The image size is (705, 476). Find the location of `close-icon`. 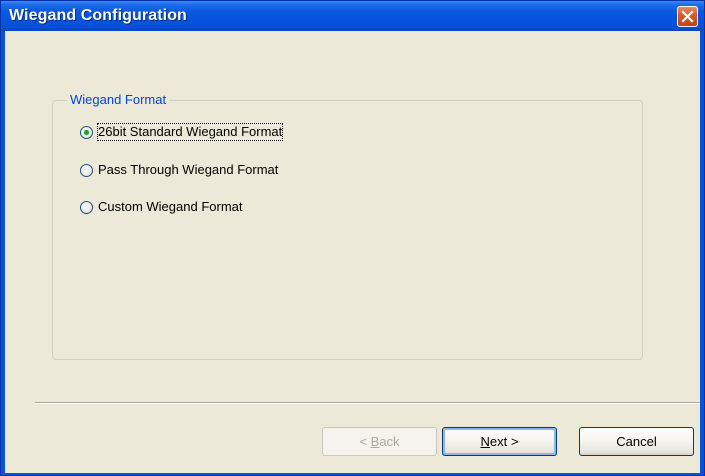

close-icon is located at coordinates (687, 16).